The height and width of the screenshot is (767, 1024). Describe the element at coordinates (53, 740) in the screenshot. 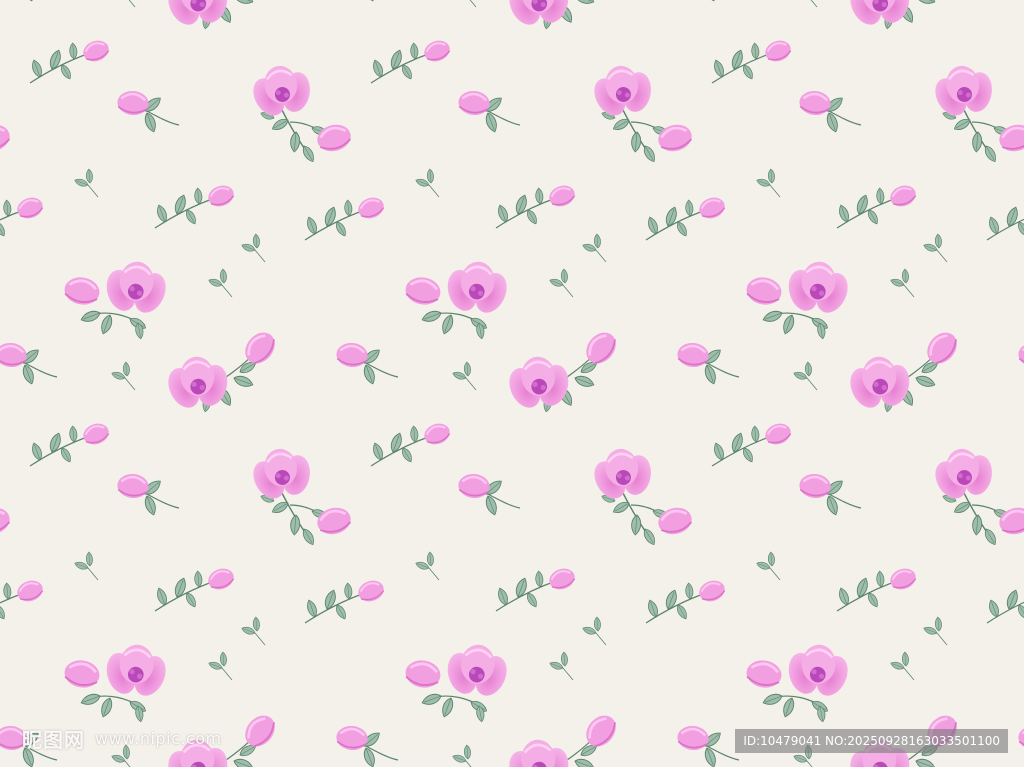

I see `watermark-logo-text: 昵图网` at that location.